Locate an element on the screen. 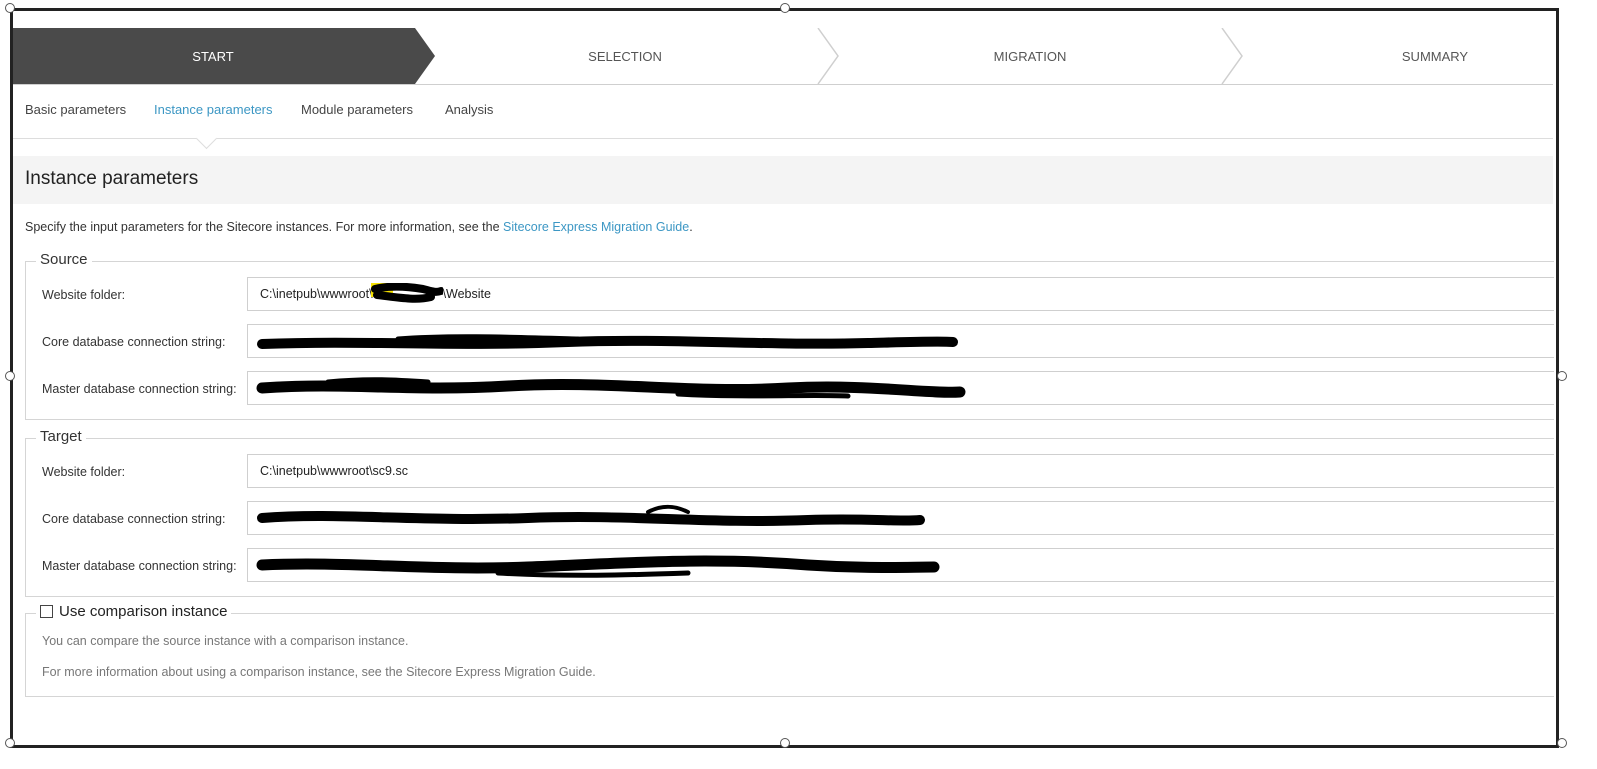 The width and height of the screenshot is (1597, 769). source-master-db-input is located at coordinates (900, 388).